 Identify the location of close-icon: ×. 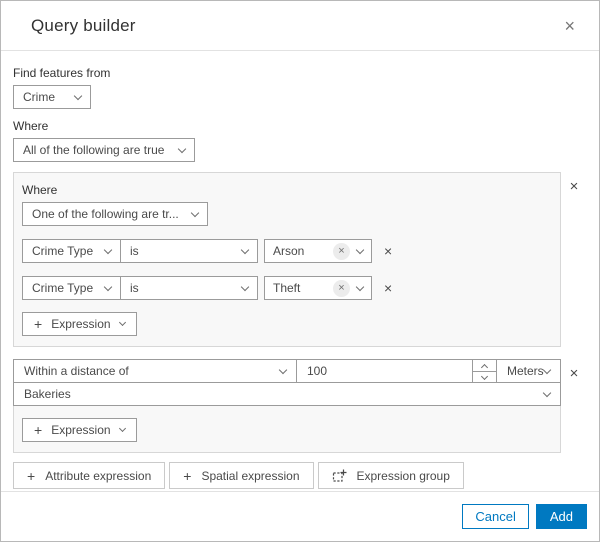
(569, 26).